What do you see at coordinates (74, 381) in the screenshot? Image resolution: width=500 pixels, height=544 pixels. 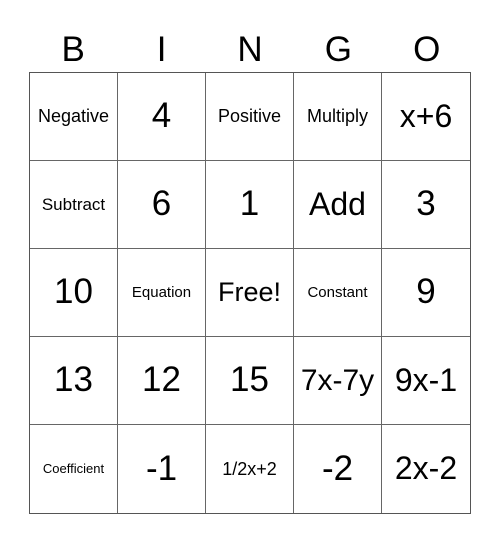 I see `bingo-cell: 13` at bounding box center [74, 381].